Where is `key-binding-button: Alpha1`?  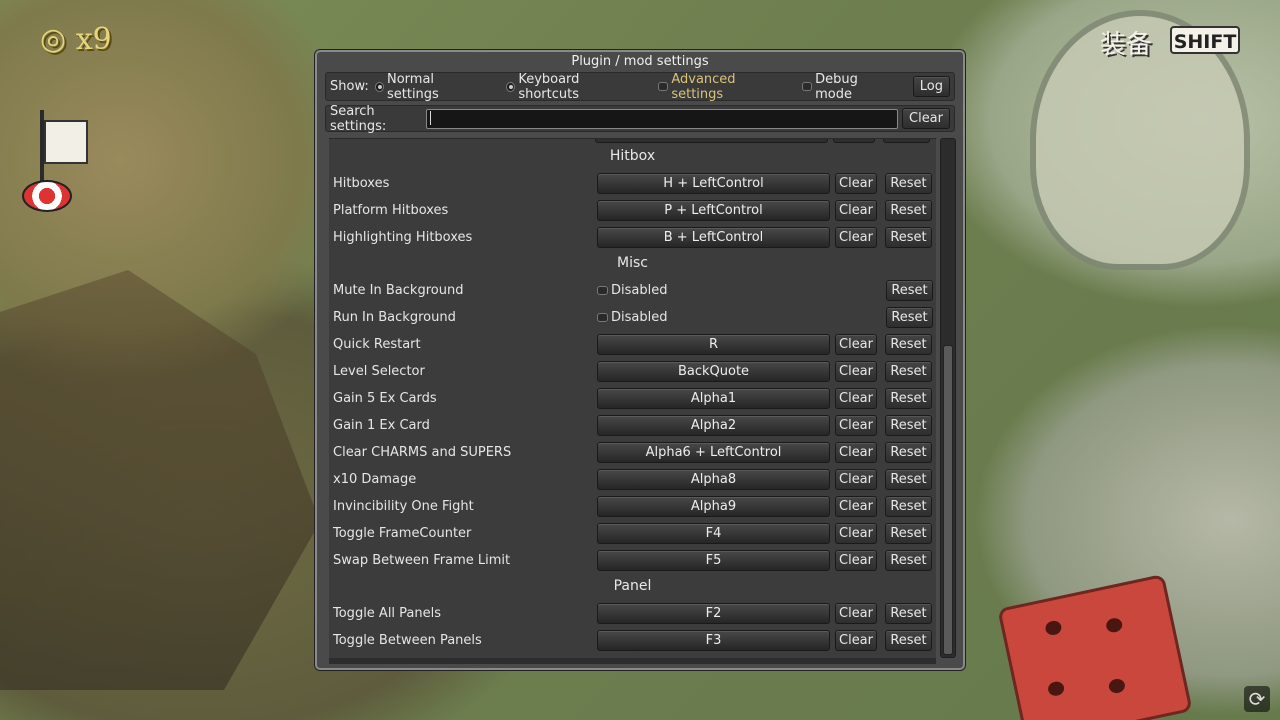
key-binding-button: Alpha1 is located at coordinates (713, 398).